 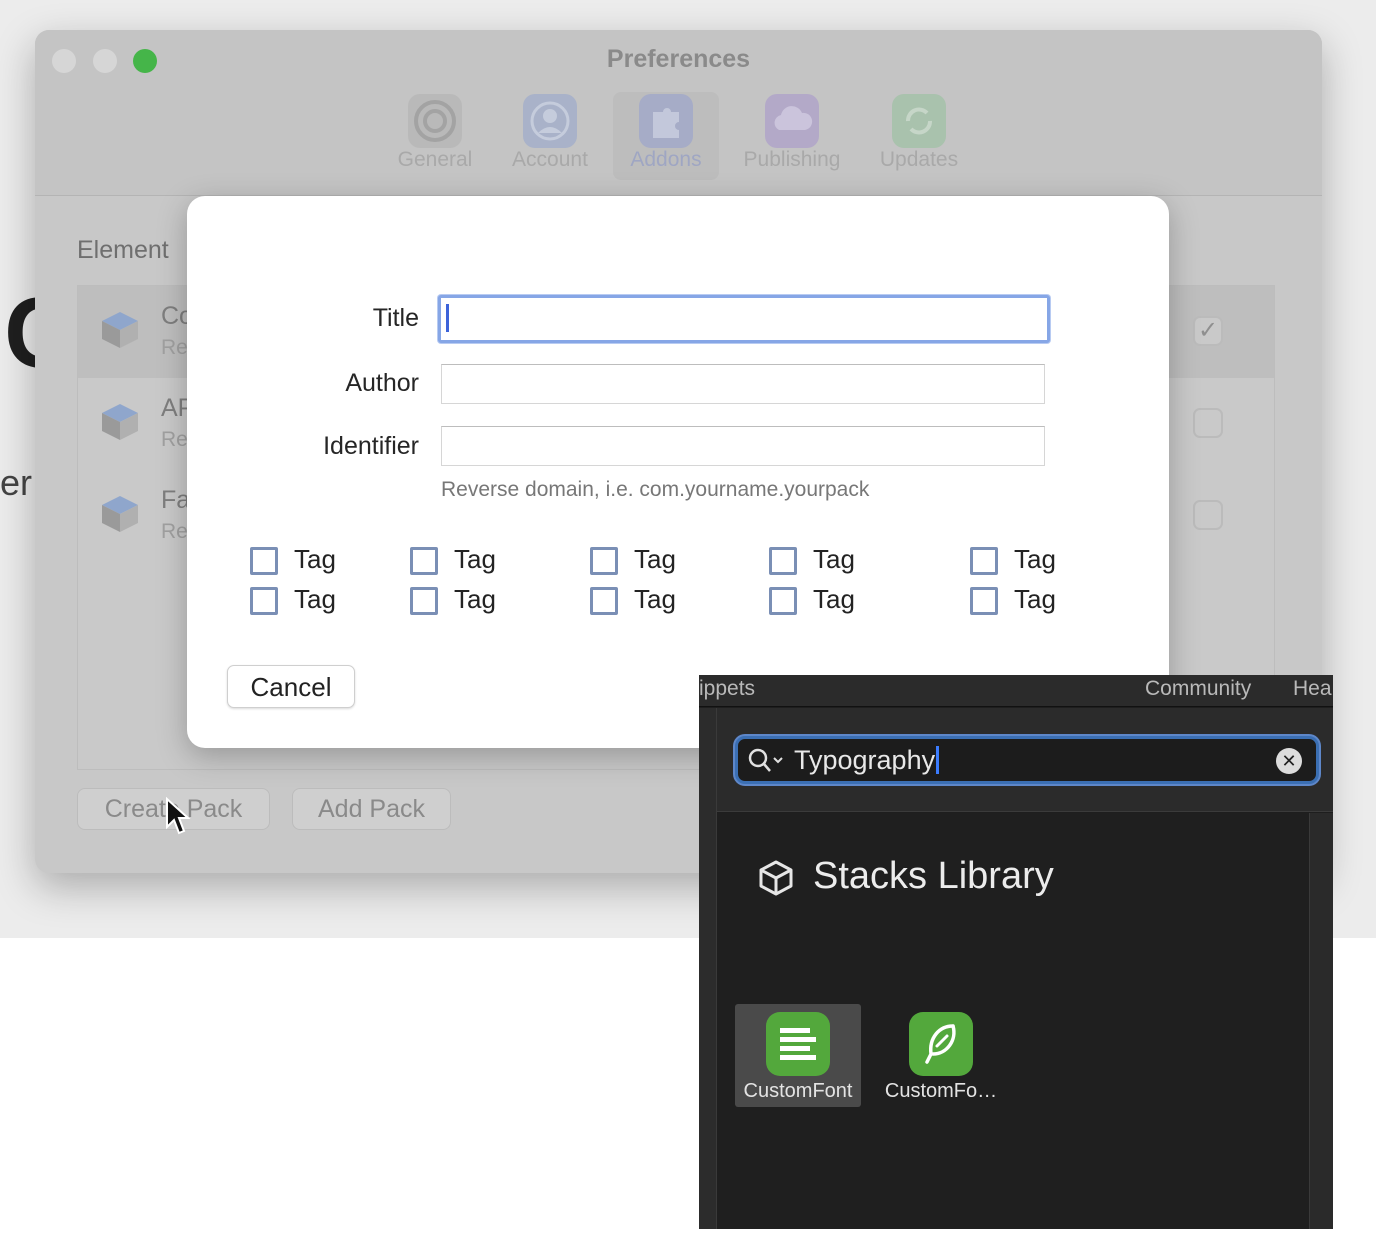 What do you see at coordinates (766, 761) in the screenshot?
I see `search-icon` at bounding box center [766, 761].